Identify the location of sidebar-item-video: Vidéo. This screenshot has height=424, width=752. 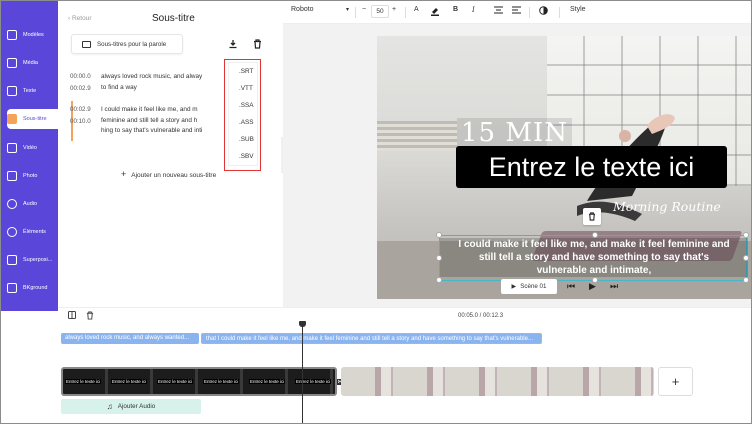
(33, 148).